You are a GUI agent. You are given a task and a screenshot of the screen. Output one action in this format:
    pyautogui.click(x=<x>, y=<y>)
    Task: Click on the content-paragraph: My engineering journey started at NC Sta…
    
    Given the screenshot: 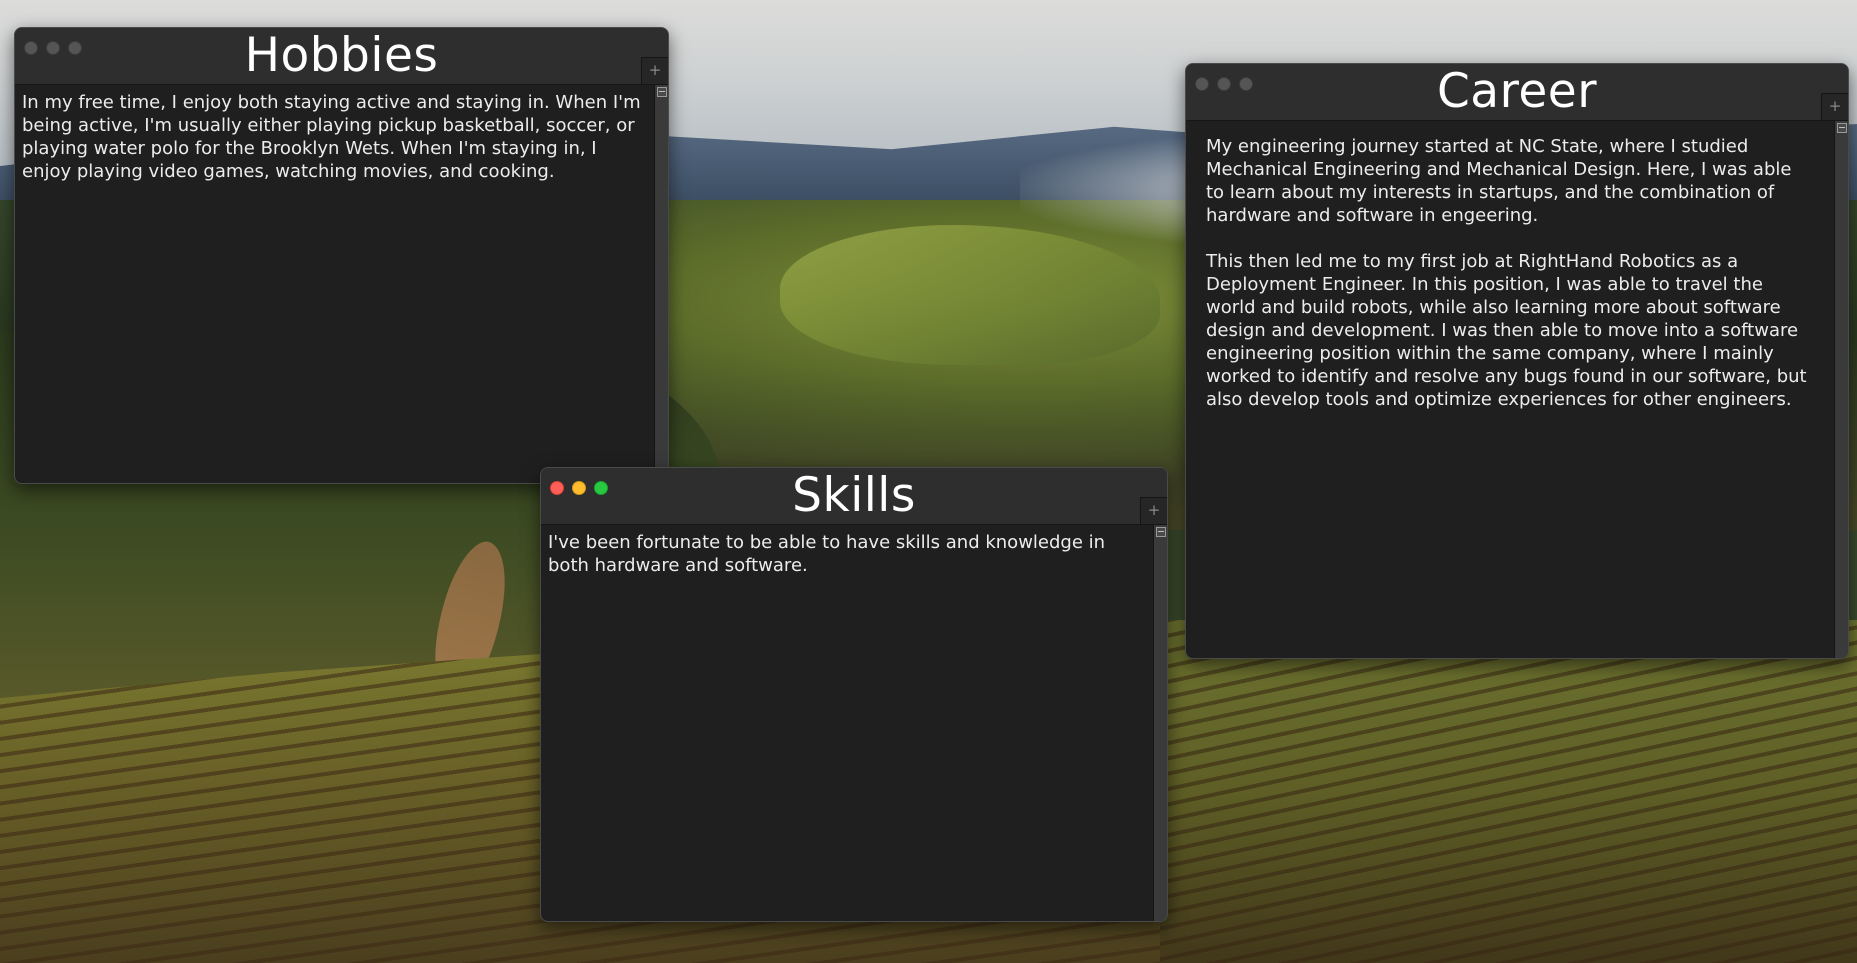 What is the action you would take?
    pyautogui.click(x=1499, y=181)
    